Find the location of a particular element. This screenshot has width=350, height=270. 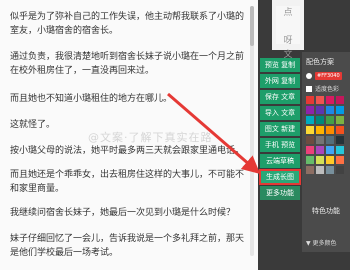

scrollbar is located at coordinates (252, 131).